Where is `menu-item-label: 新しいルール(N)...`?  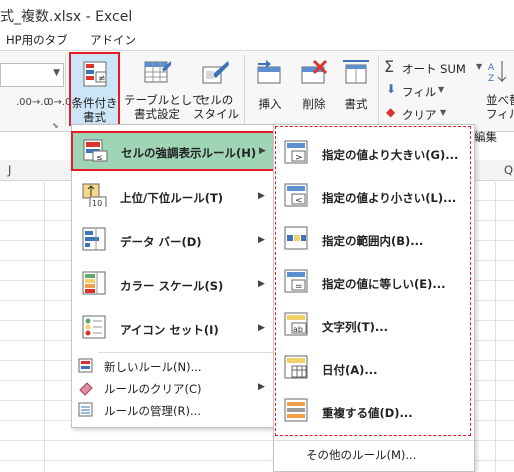
menu-item-label: 新しいルール(N)... is located at coordinates (153, 367).